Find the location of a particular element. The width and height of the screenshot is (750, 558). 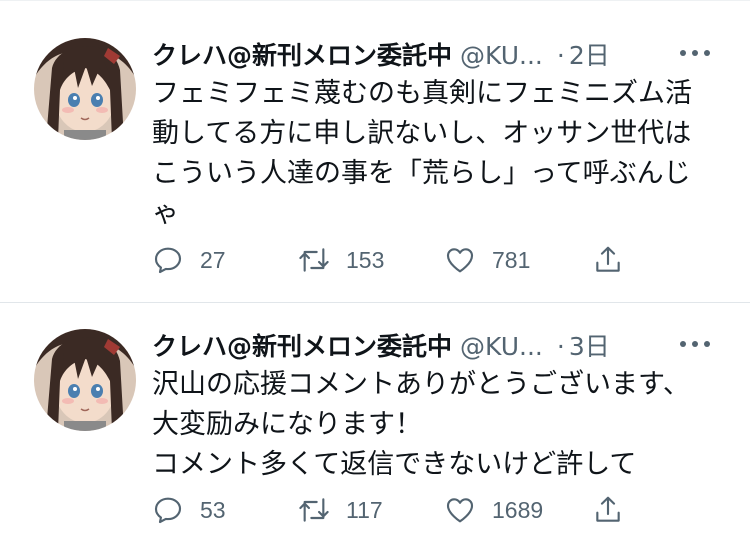

tweet-header: クレハ@新刊メロン委託中 @KU... · 2日 is located at coordinates (437, 53).